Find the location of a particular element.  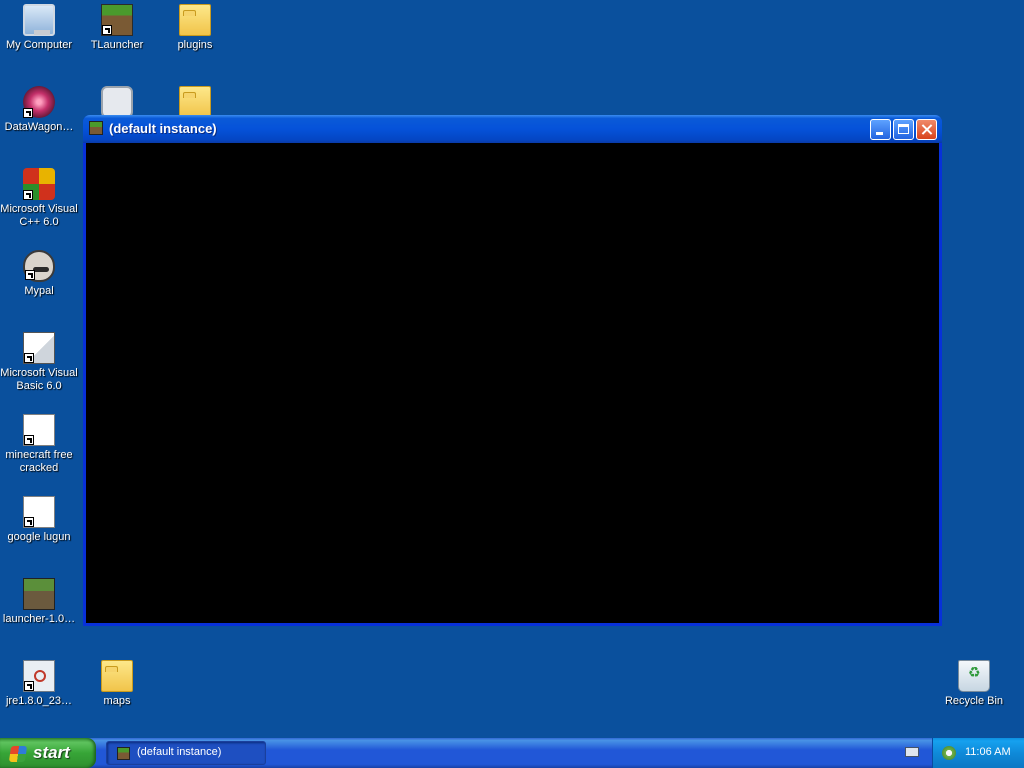

desktop-icon-visual-cpp: Microsoft Visual C++ 6.0 is located at coordinates (39, 197).